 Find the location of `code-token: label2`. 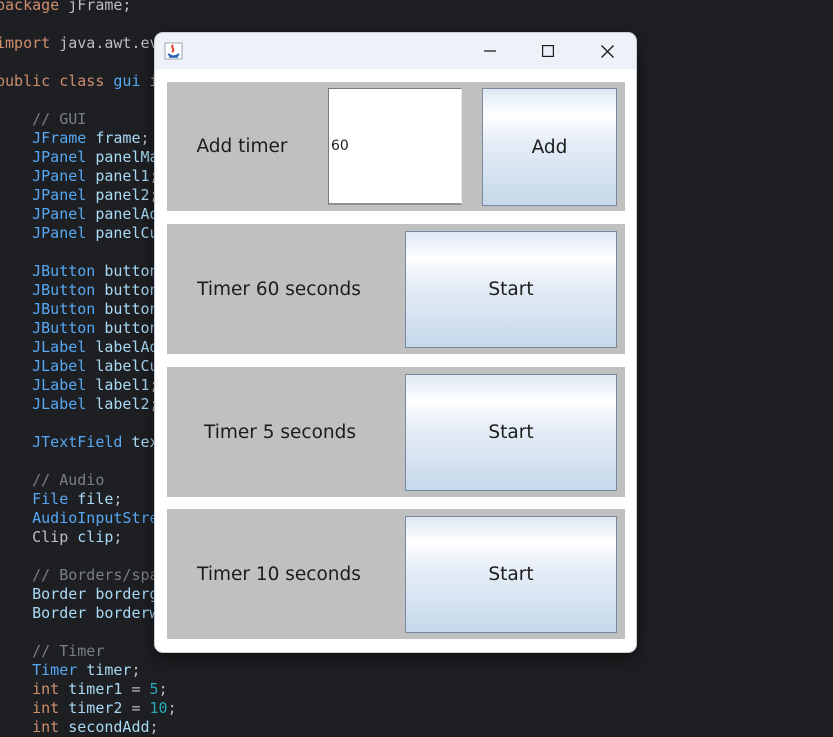

code-token: label2 is located at coordinates (122, 404).